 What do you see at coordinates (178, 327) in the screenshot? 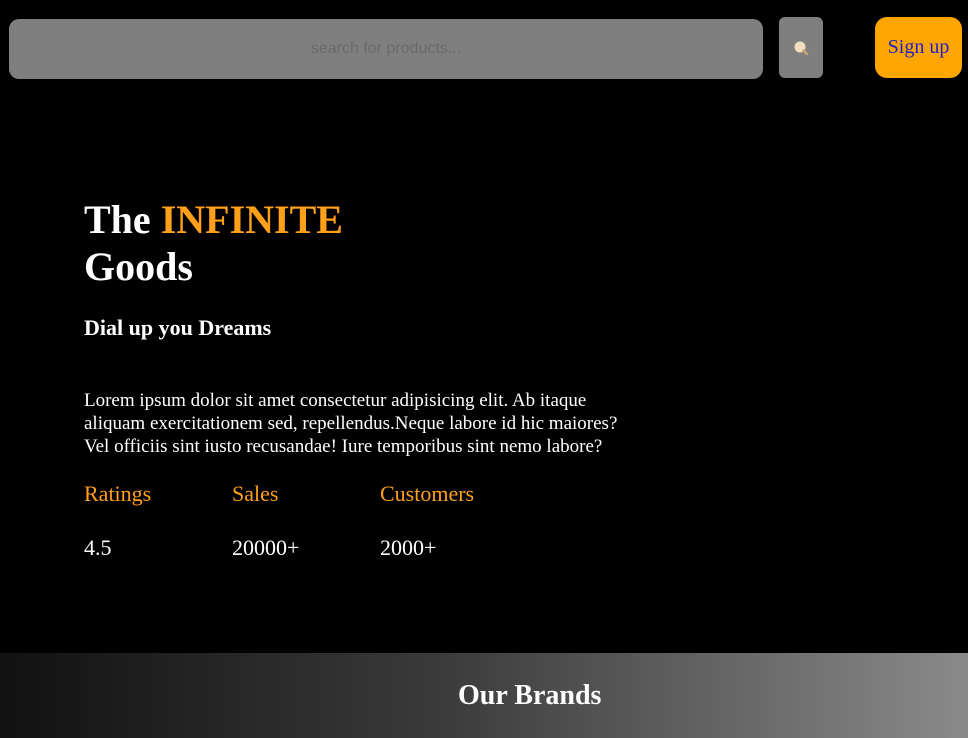
I see `hero-subtitle: Dial up you Dreams` at bounding box center [178, 327].